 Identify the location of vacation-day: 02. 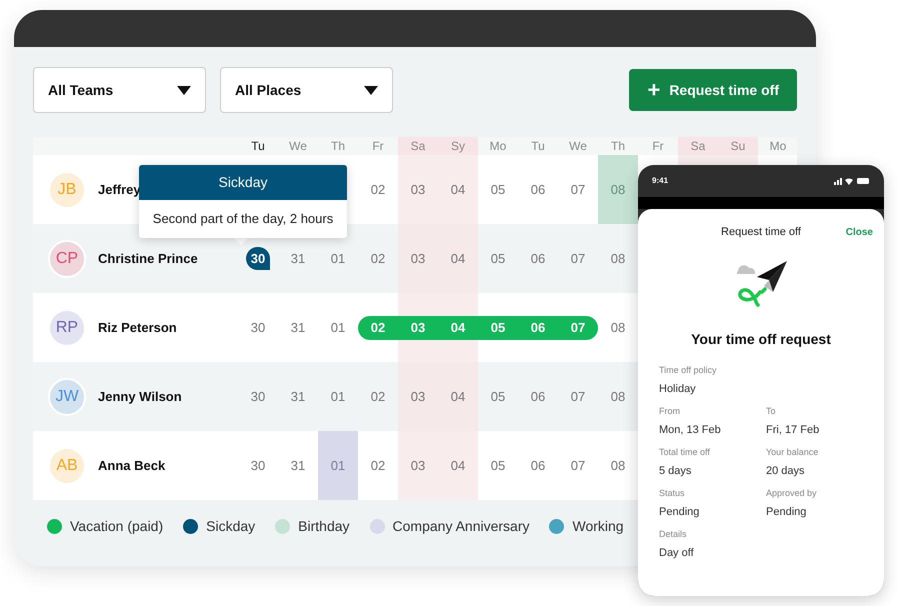
(378, 328).